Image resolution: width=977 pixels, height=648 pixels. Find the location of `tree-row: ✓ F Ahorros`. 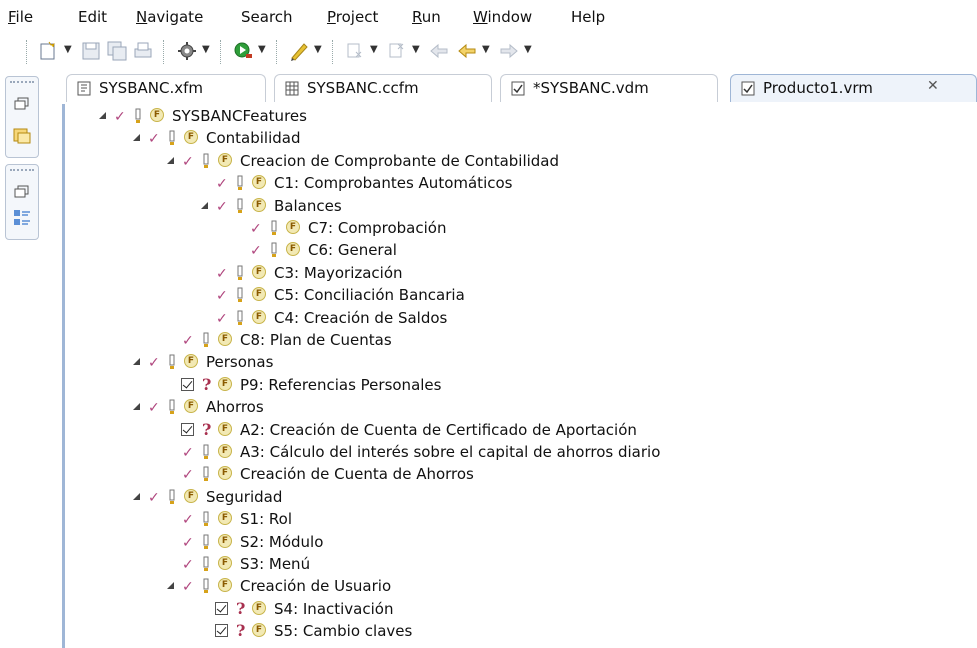

tree-row: ✓ F Ahorros is located at coordinates (515, 408).